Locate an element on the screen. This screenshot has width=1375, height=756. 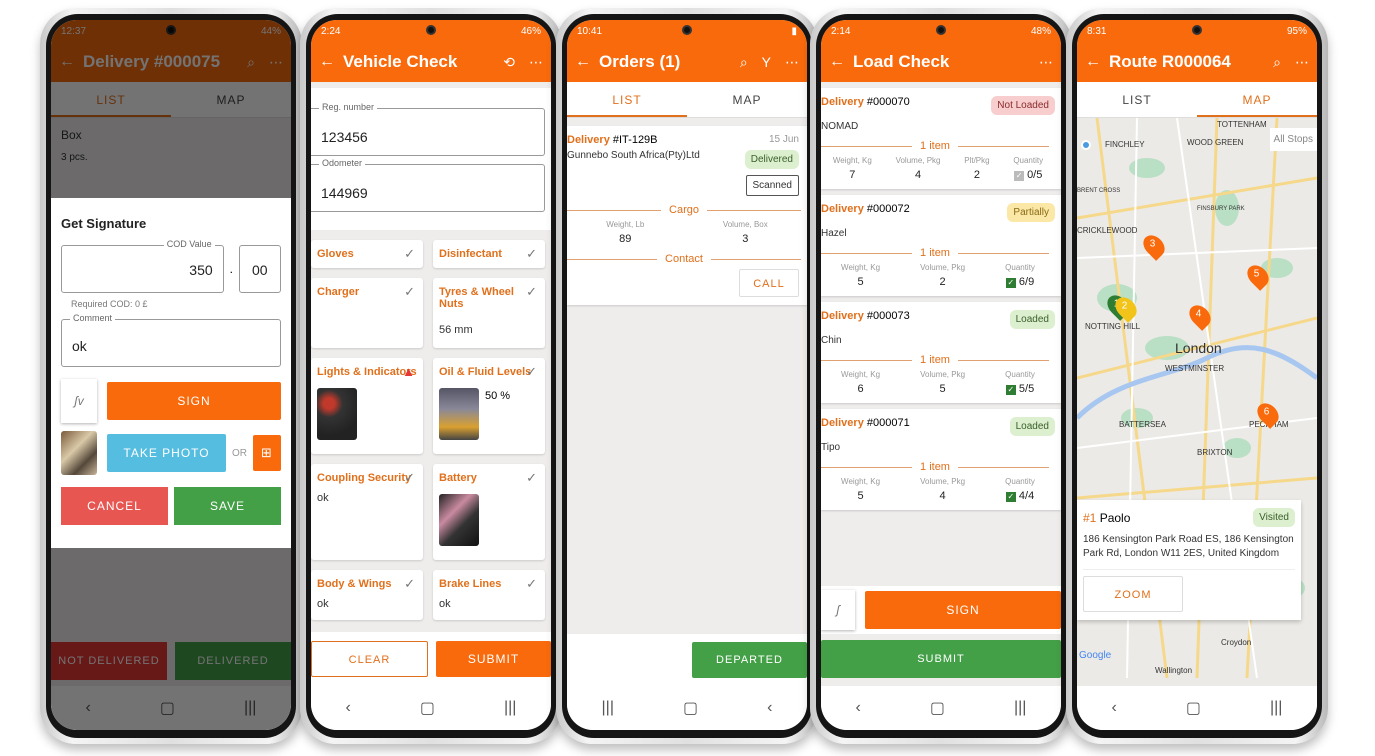
not-delivered-button: NOT DELIVERED is located at coordinates (109, 661).